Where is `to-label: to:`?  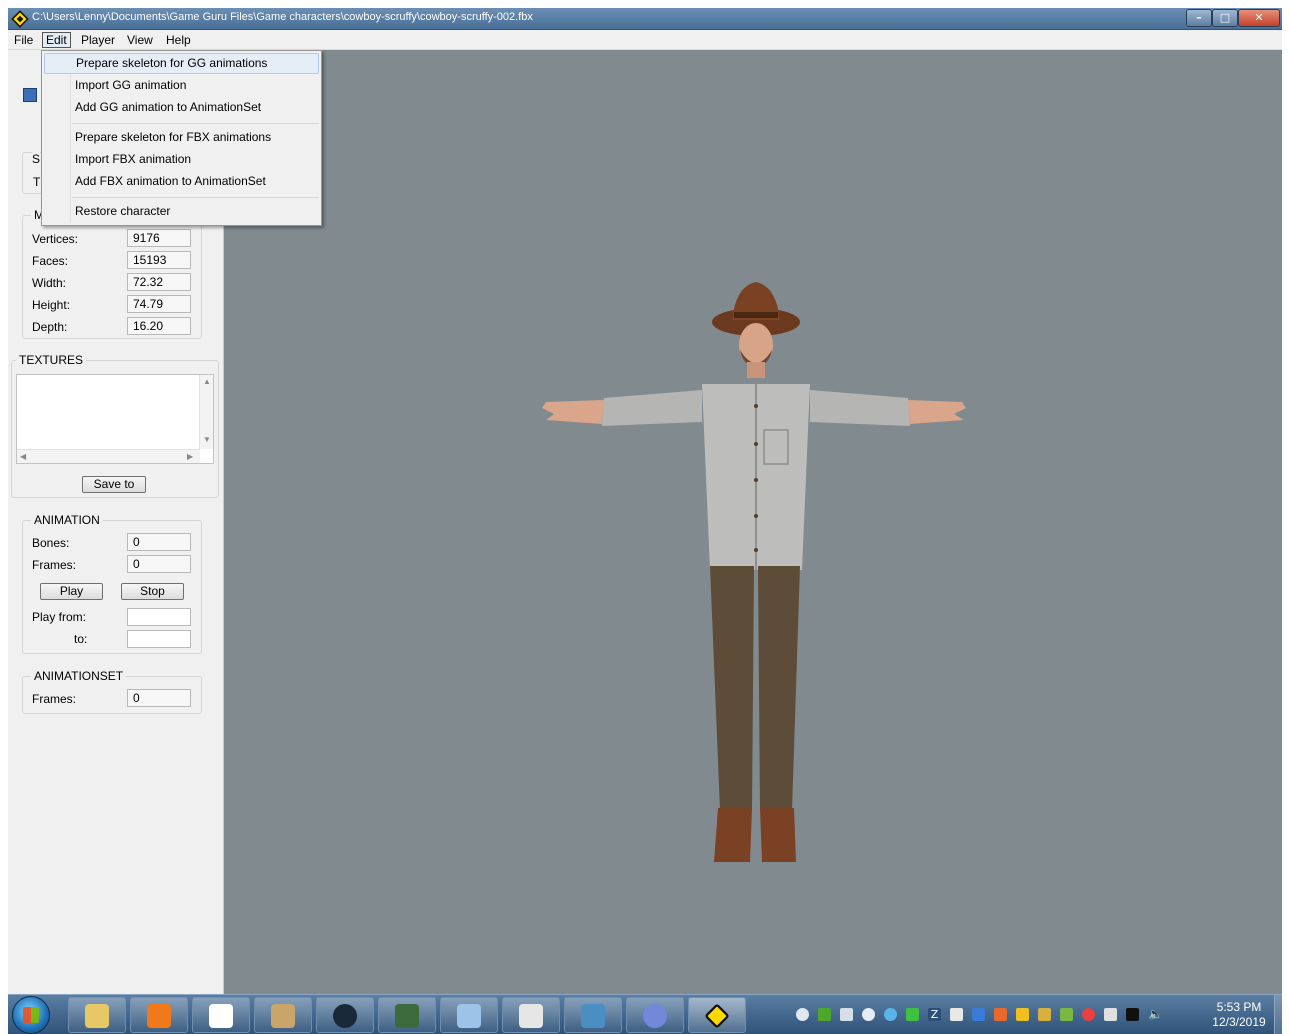 to-label: to: is located at coordinates (81, 639).